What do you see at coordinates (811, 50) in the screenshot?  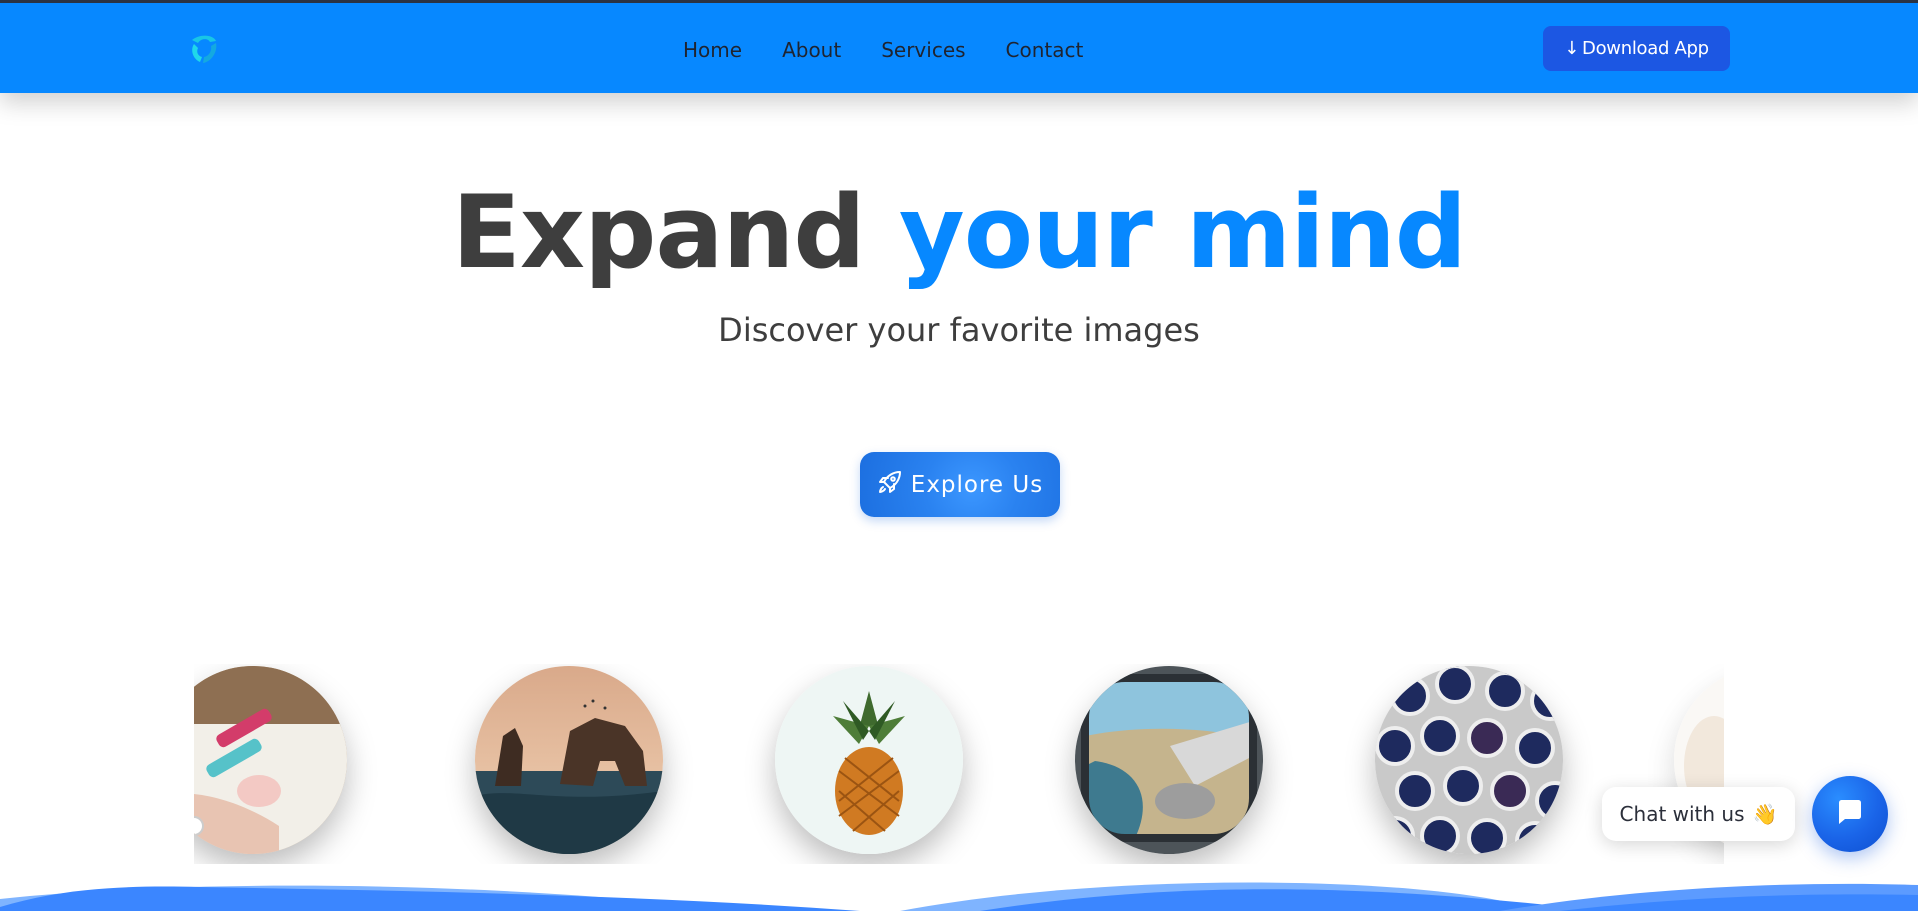 I see `nav-about-link: About` at bounding box center [811, 50].